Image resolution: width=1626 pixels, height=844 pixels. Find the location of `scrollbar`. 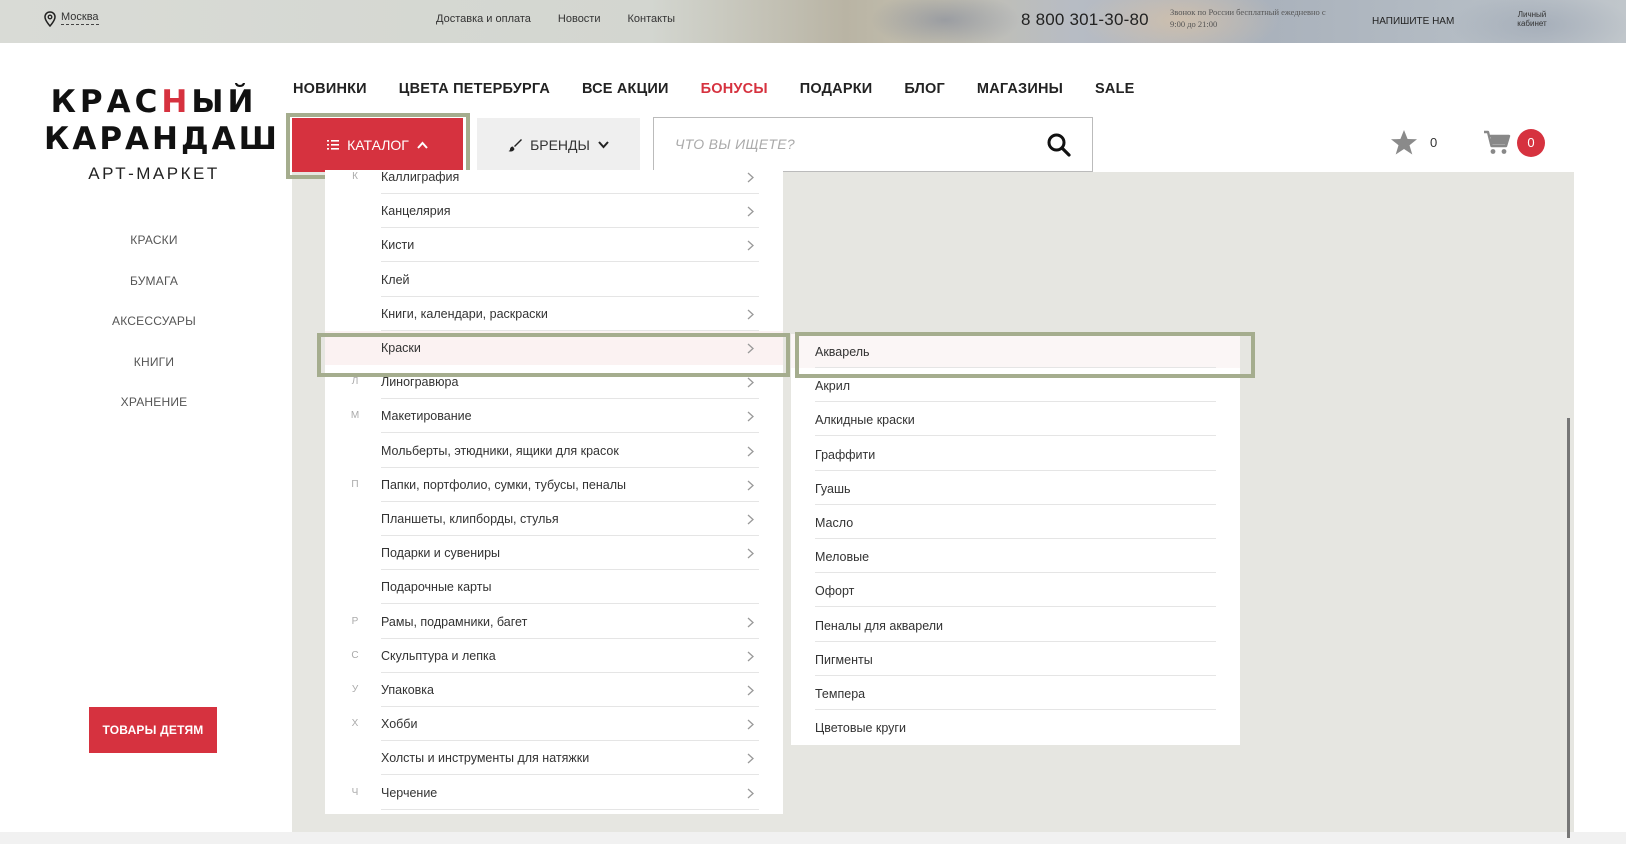

scrollbar is located at coordinates (1568, 628).